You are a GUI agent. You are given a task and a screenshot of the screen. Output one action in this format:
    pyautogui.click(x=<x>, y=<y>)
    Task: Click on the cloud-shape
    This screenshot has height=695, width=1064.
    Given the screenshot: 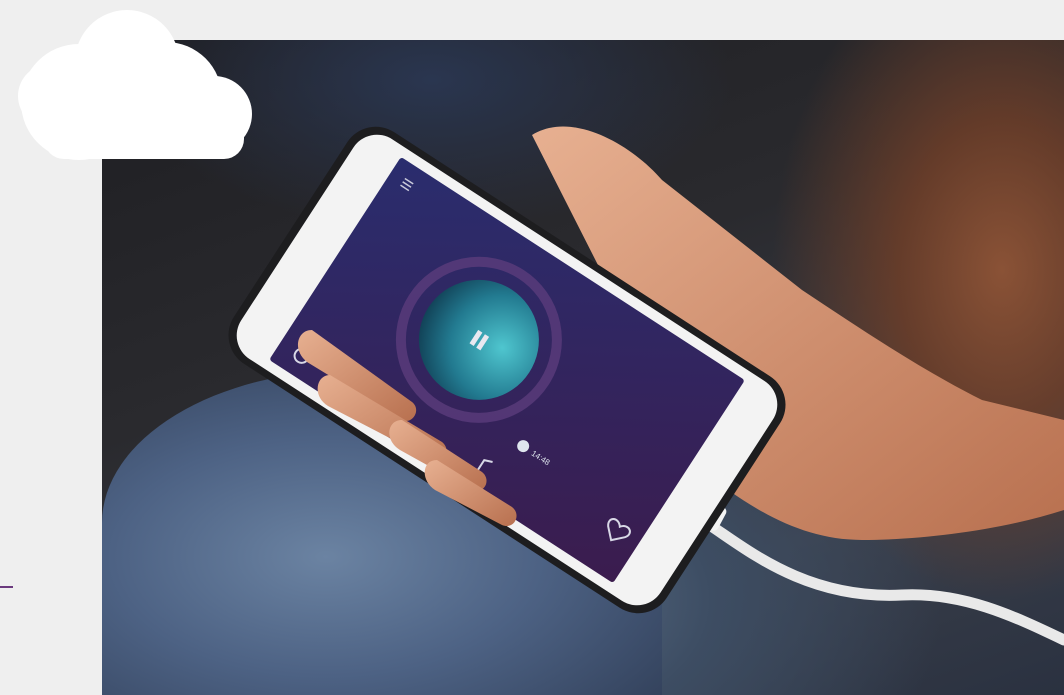 What is the action you would take?
    pyautogui.click(x=135, y=85)
    